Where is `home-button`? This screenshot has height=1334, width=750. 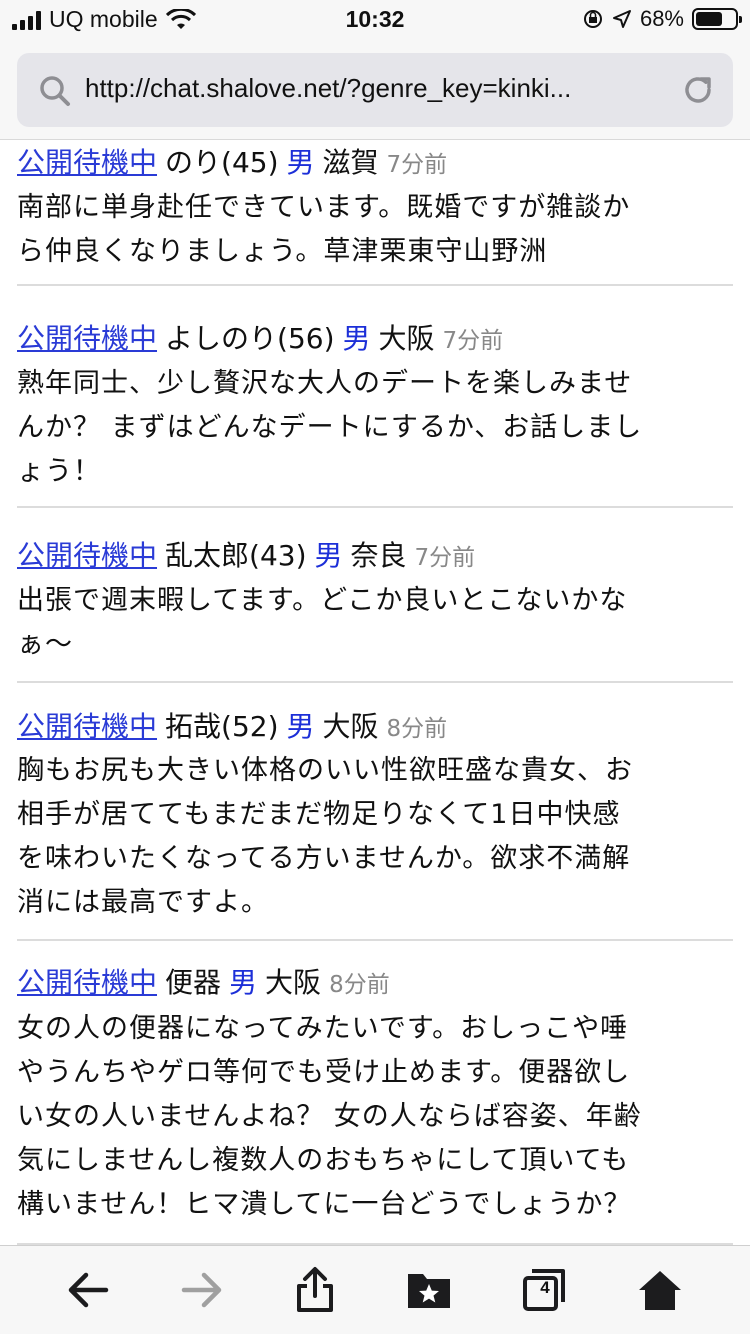 home-button is located at coordinates (660, 1290).